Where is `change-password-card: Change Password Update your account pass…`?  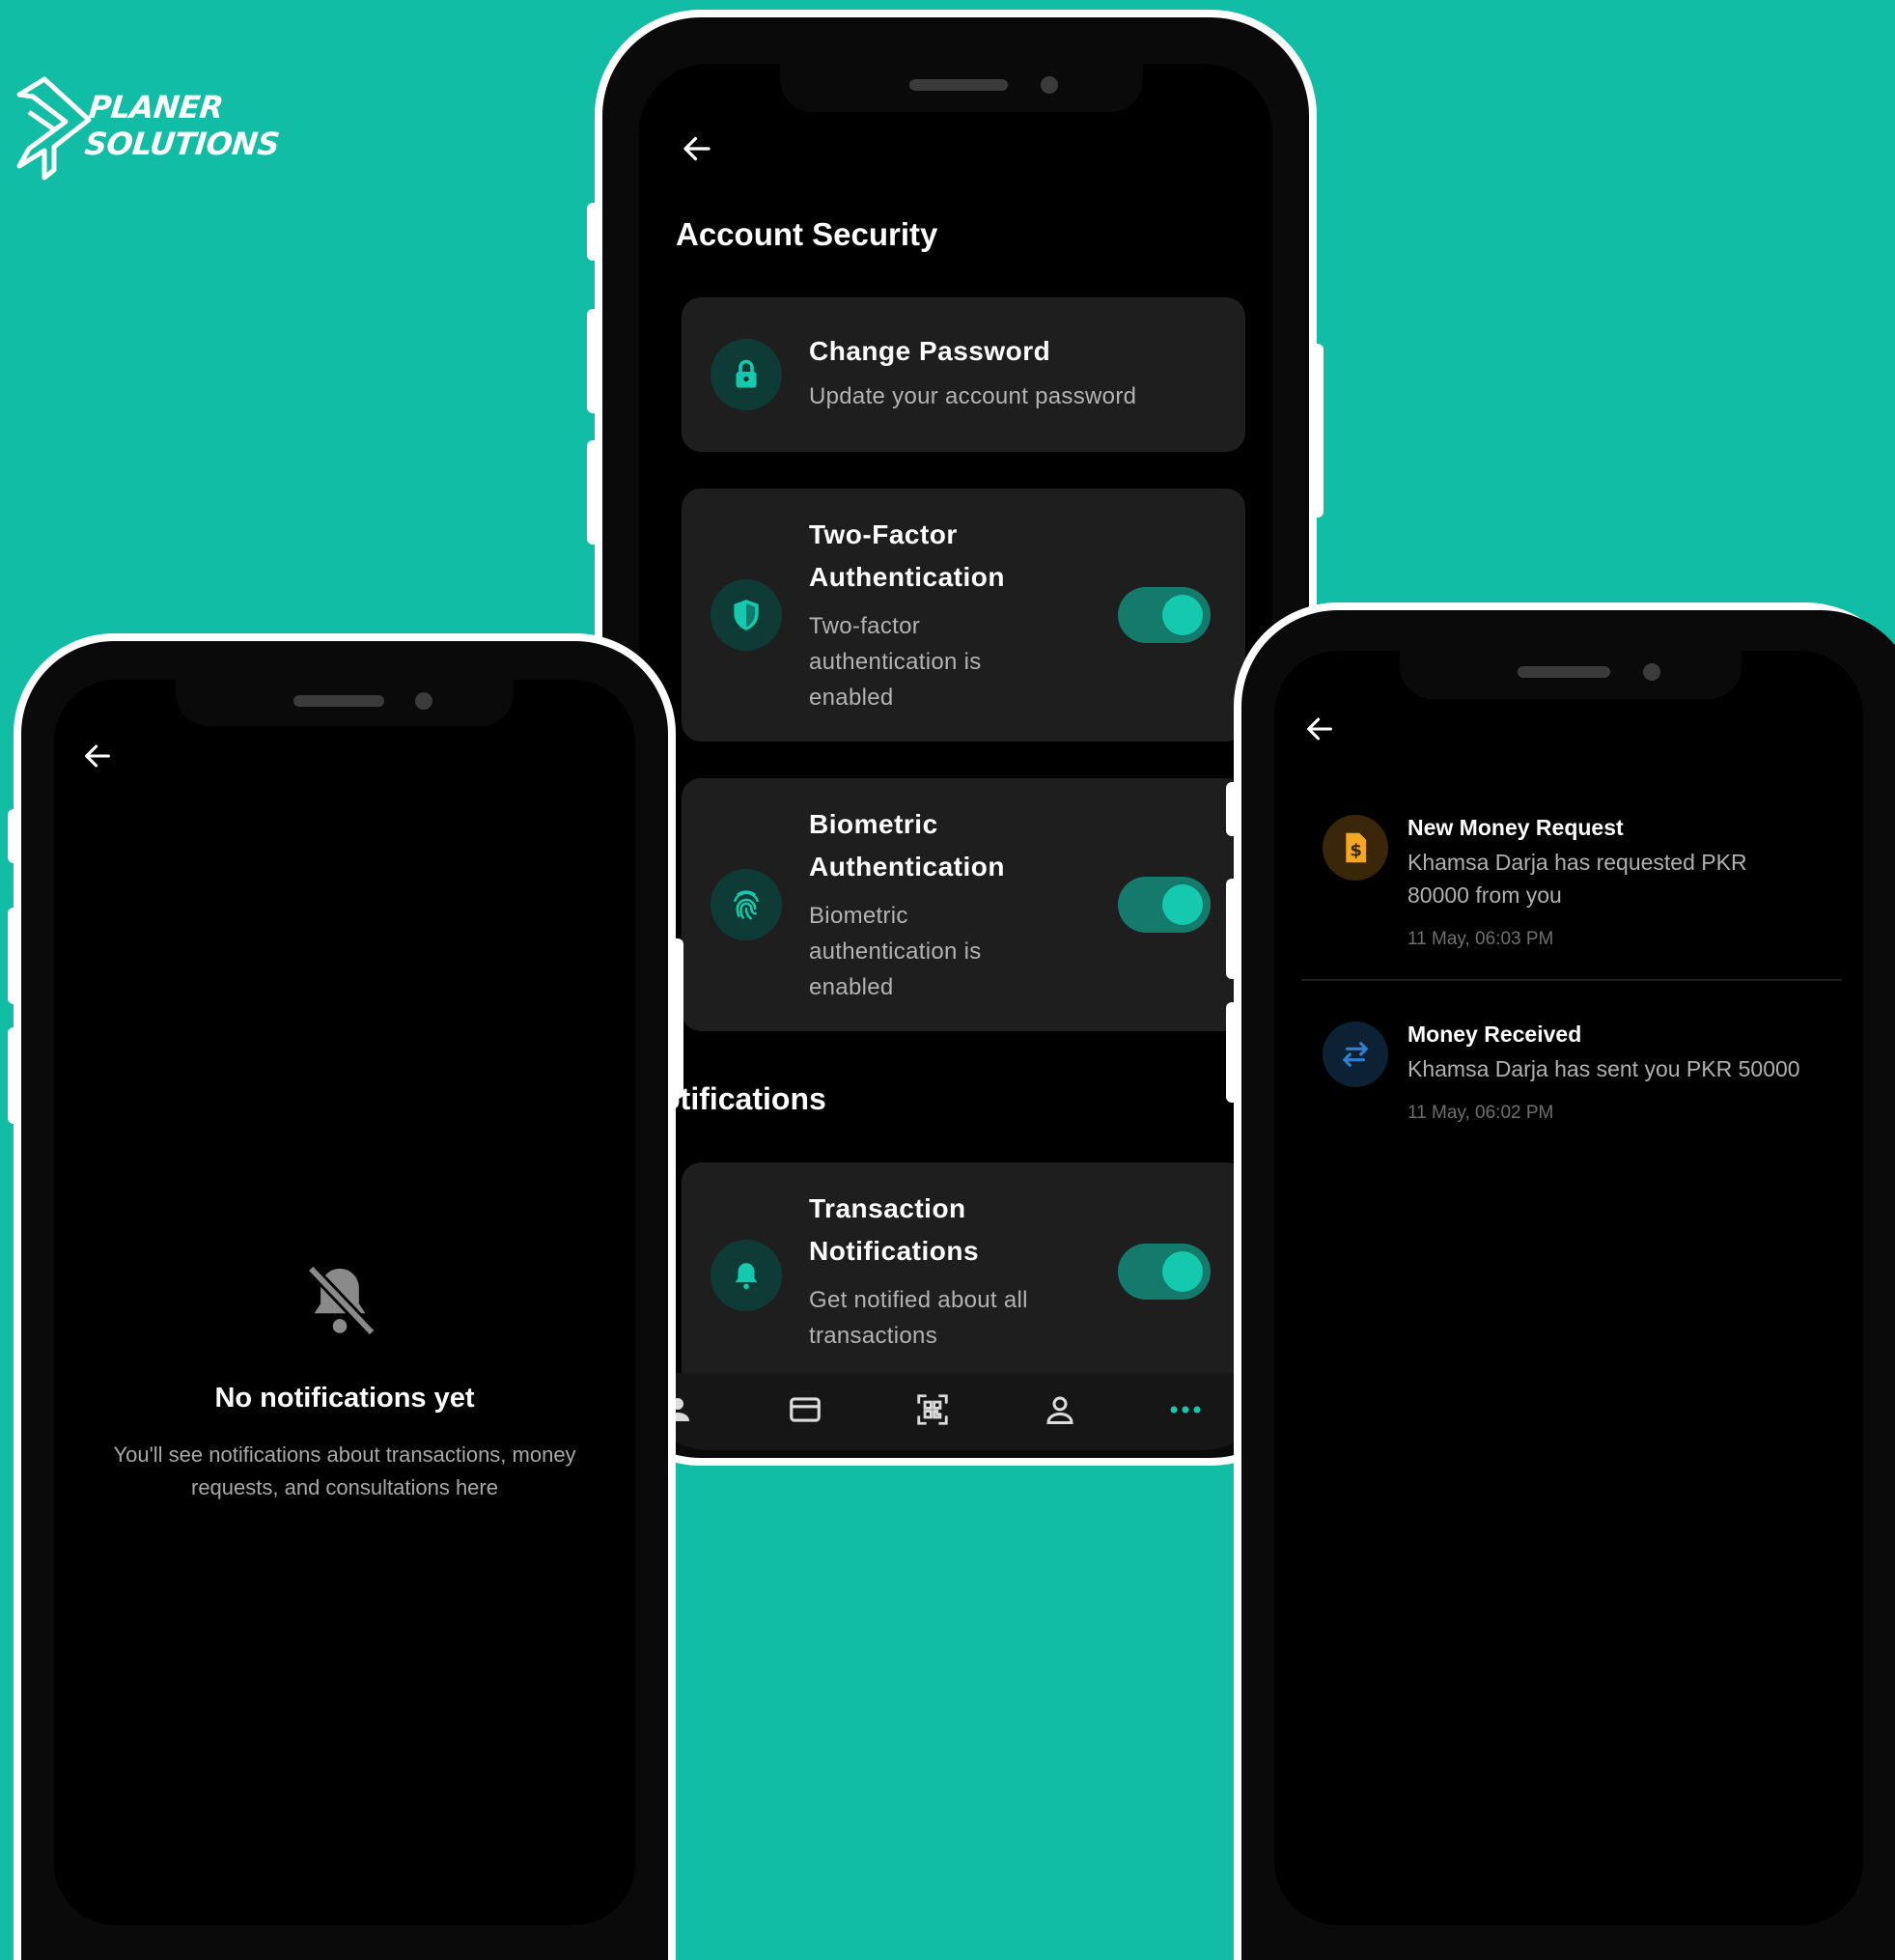
change-password-card: Change Password Update your account pass… is located at coordinates (964, 375).